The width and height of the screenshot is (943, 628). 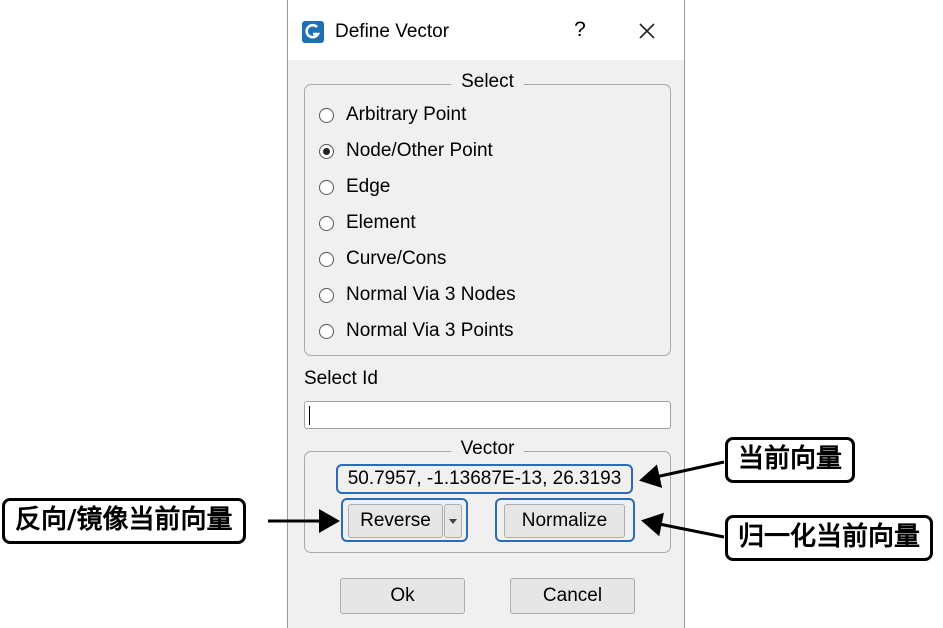 I want to click on annotation-reverse: 反向/镜像当前向量, so click(x=124, y=521).